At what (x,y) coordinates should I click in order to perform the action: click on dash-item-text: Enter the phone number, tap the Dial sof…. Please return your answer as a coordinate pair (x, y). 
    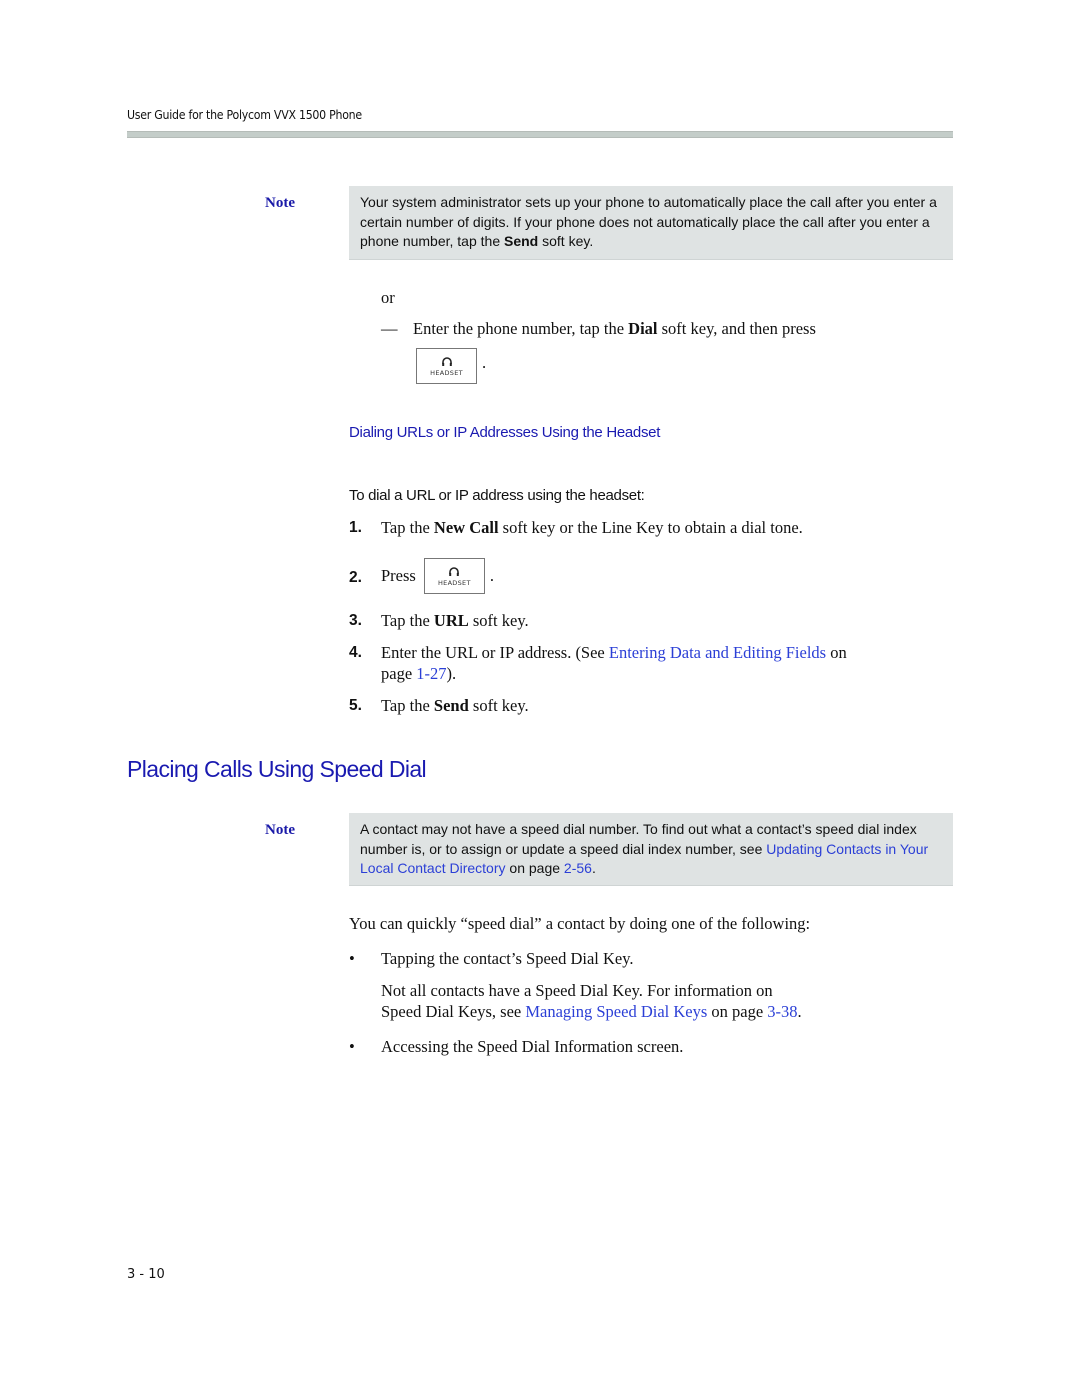
    Looking at the image, I should click on (614, 329).